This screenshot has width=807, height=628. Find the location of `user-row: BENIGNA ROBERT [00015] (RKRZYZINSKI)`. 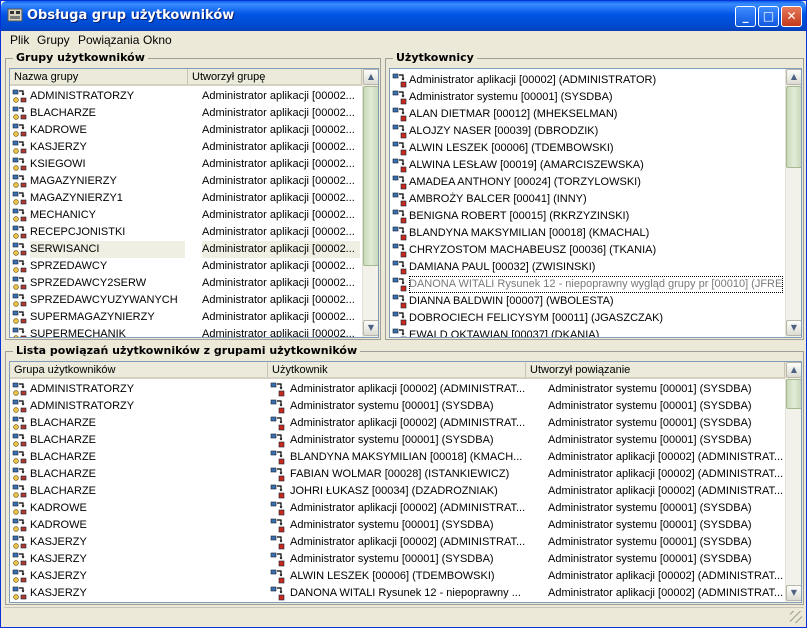

user-row: BENIGNA ROBERT [00015] (RKRZYZINSKI) is located at coordinates (587, 216).